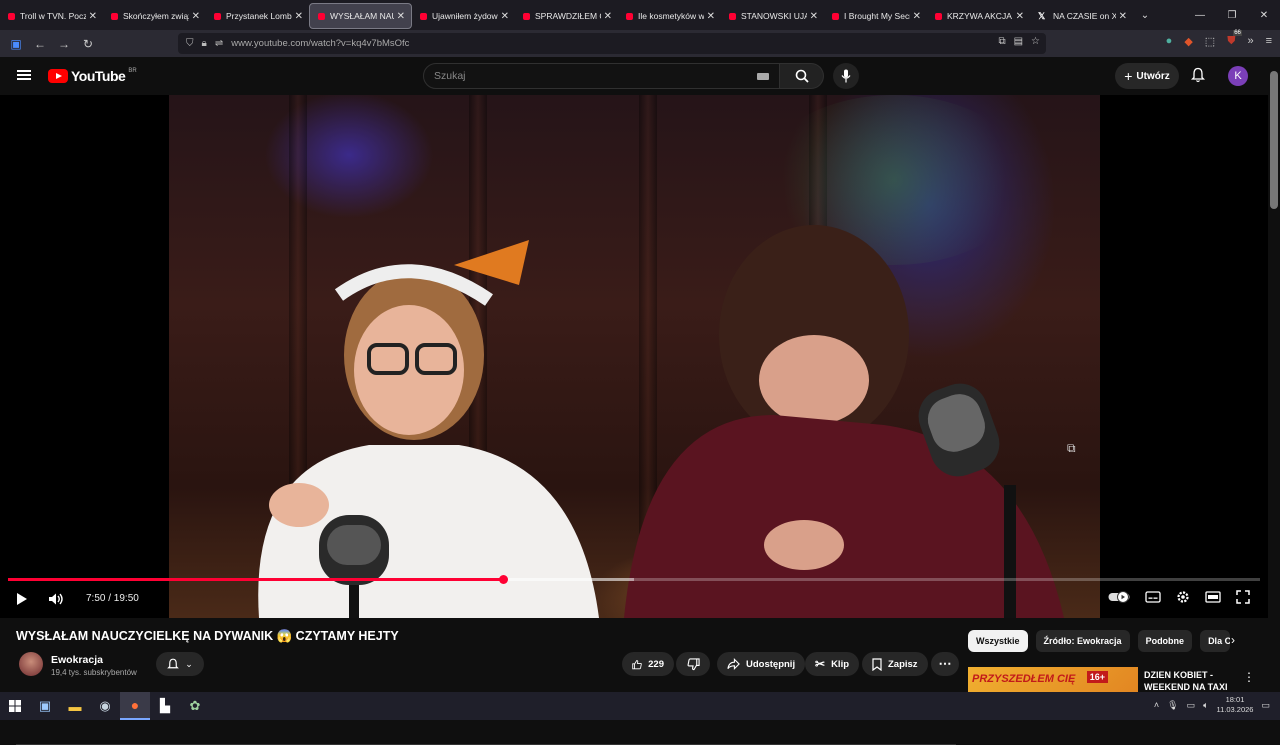 The width and height of the screenshot is (1280, 745). What do you see at coordinates (112, 598) in the screenshot?
I see `time-display: 7:50 / 19:50` at bounding box center [112, 598].